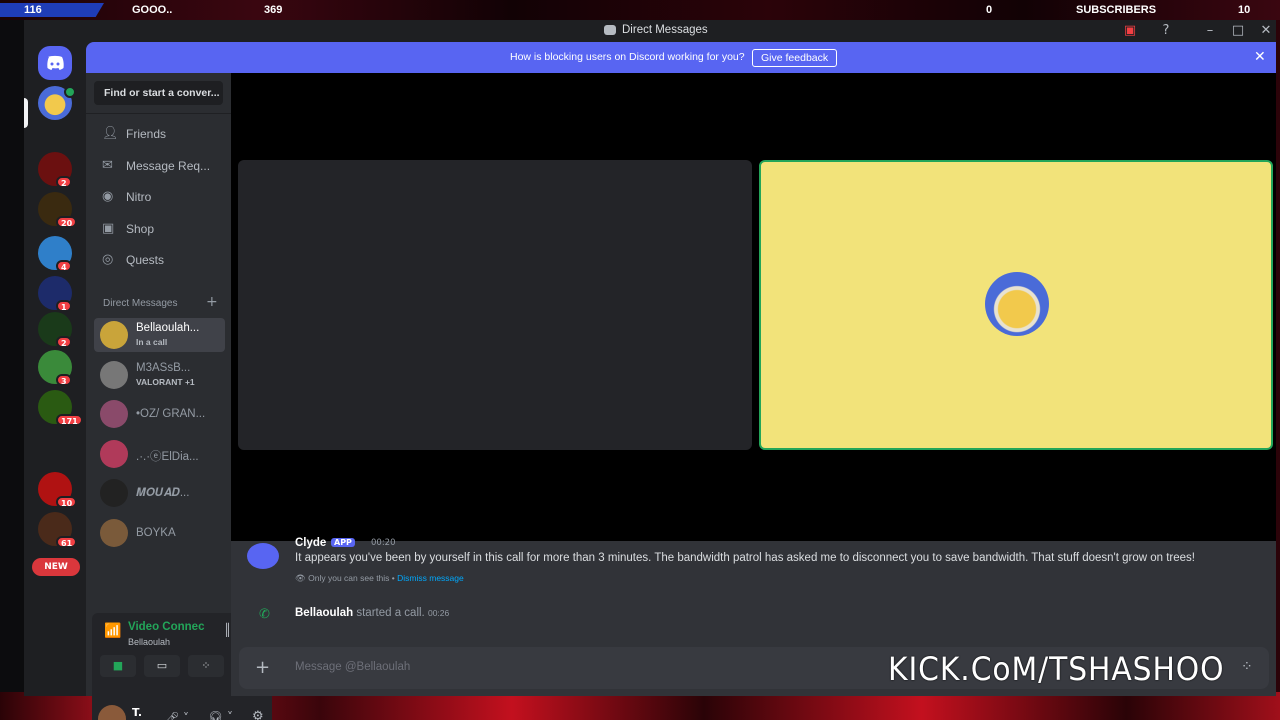  I want to click on help-icon: ?, so click(1166, 30).